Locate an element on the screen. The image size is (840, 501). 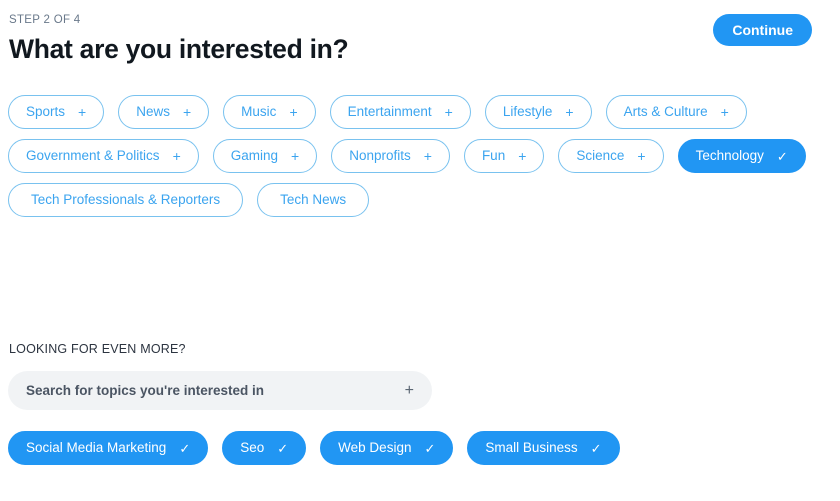
topic-chip-label: Nonprofits is located at coordinates (380, 155).